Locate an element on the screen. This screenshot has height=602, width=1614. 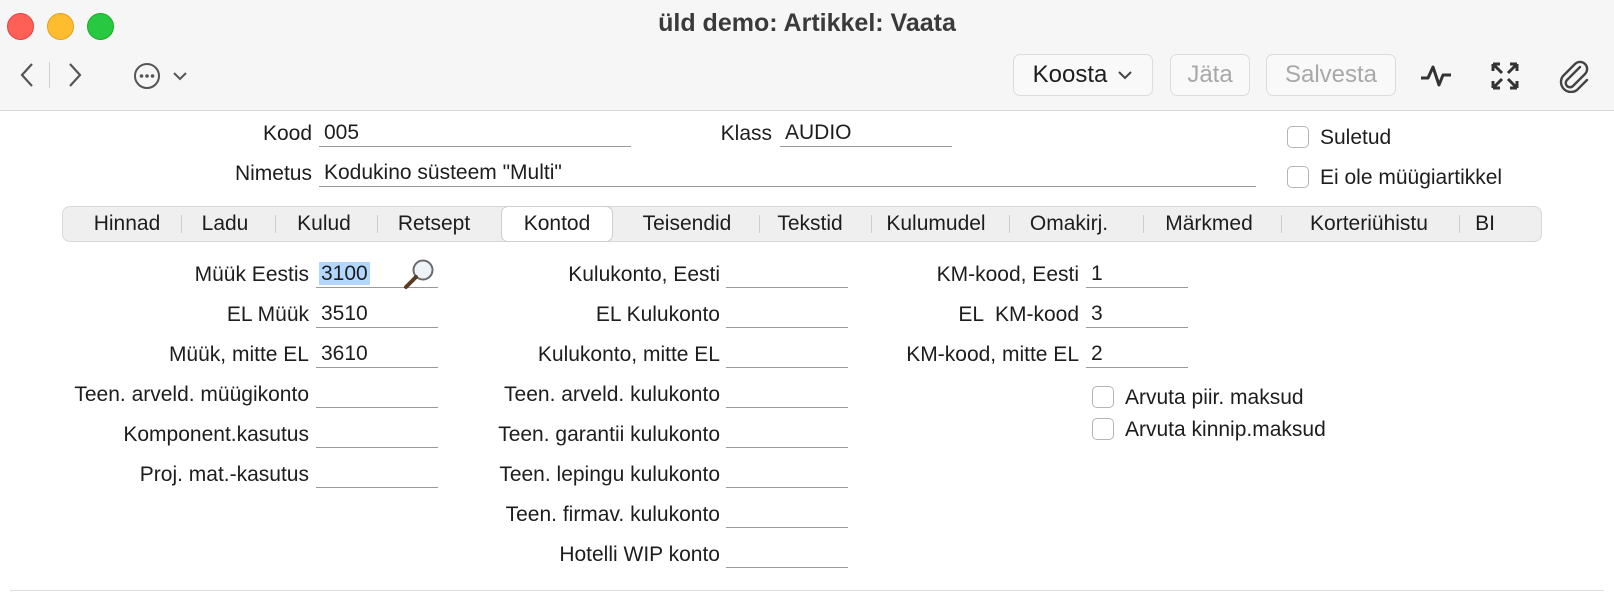
teen-garantii-kulukonto-field is located at coordinates (787, 434).